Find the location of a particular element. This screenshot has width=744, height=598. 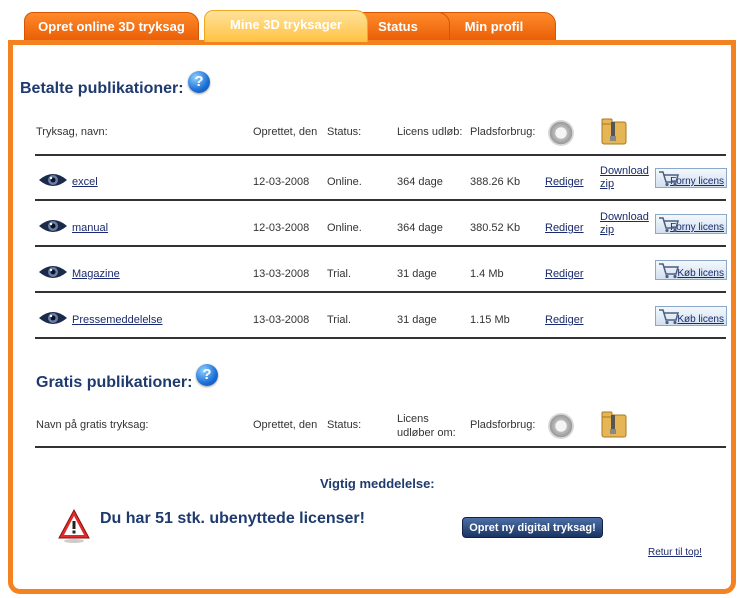

publication-name-link: Pressemeddelelse is located at coordinates (117, 320).